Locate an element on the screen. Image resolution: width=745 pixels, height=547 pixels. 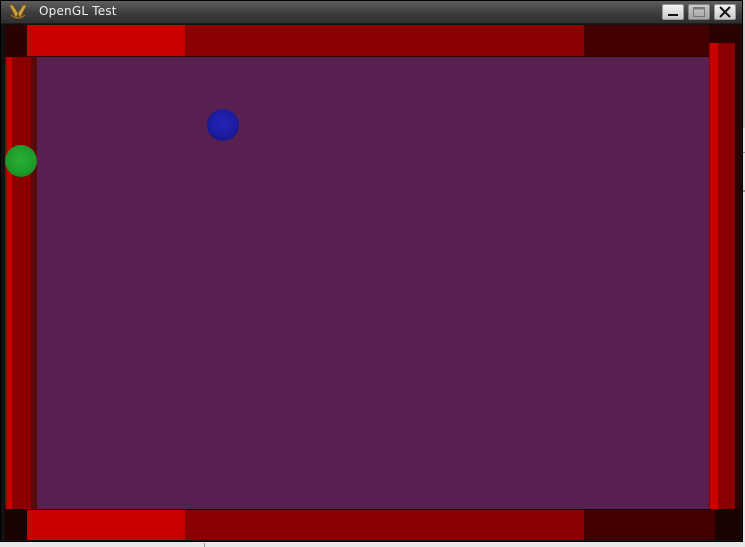
blue-ball is located at coordinates (223, 125).